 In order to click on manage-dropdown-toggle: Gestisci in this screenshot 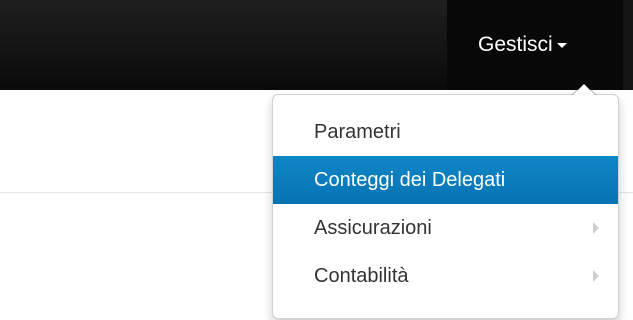, I will do `click(522, 45)`.